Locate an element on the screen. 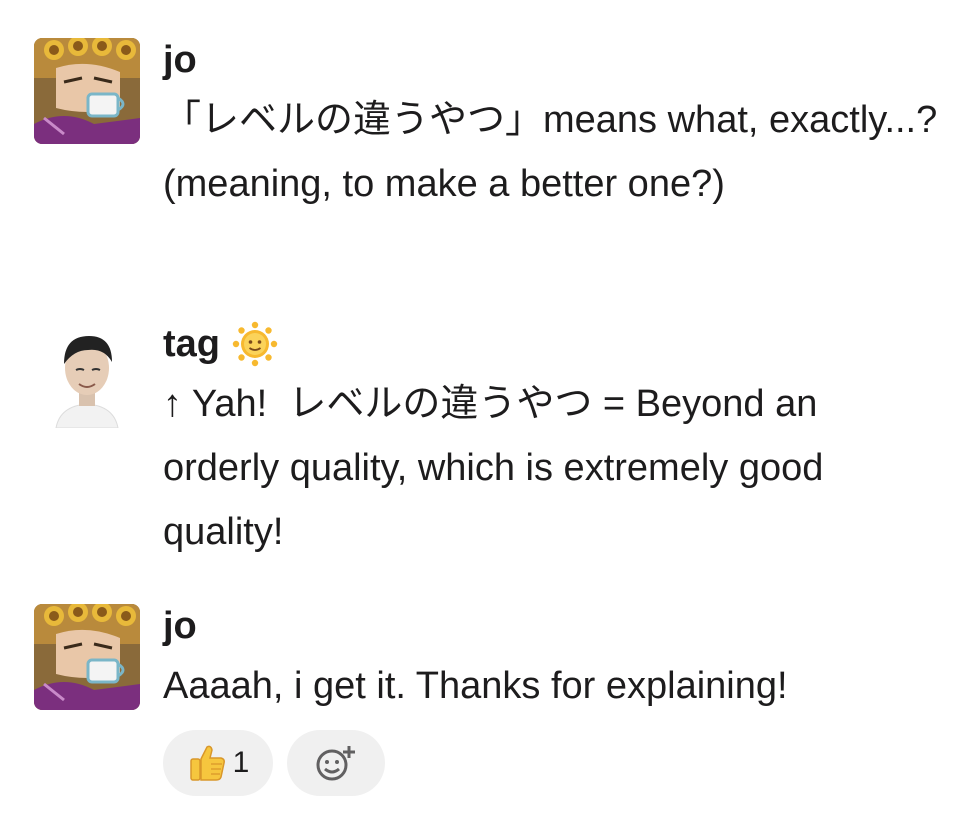 This screenshot has height=832, width=960. user-avatar-tag is located at coordinates (87, 375).